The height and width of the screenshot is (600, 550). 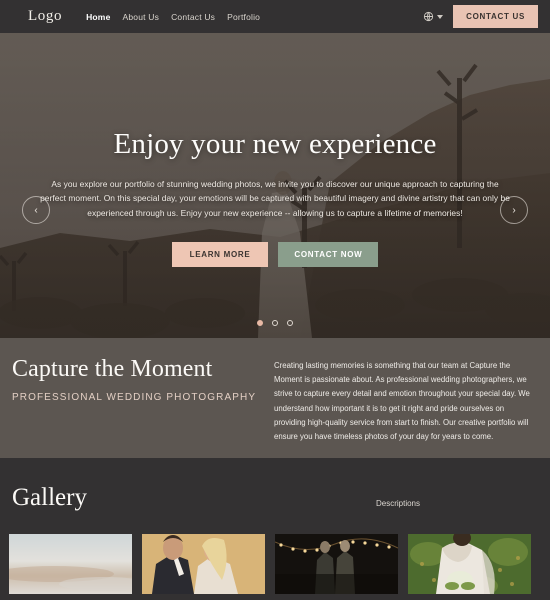 I want to click on gallery-descriptions-label: Descriptions, so click(x=397, y=503).